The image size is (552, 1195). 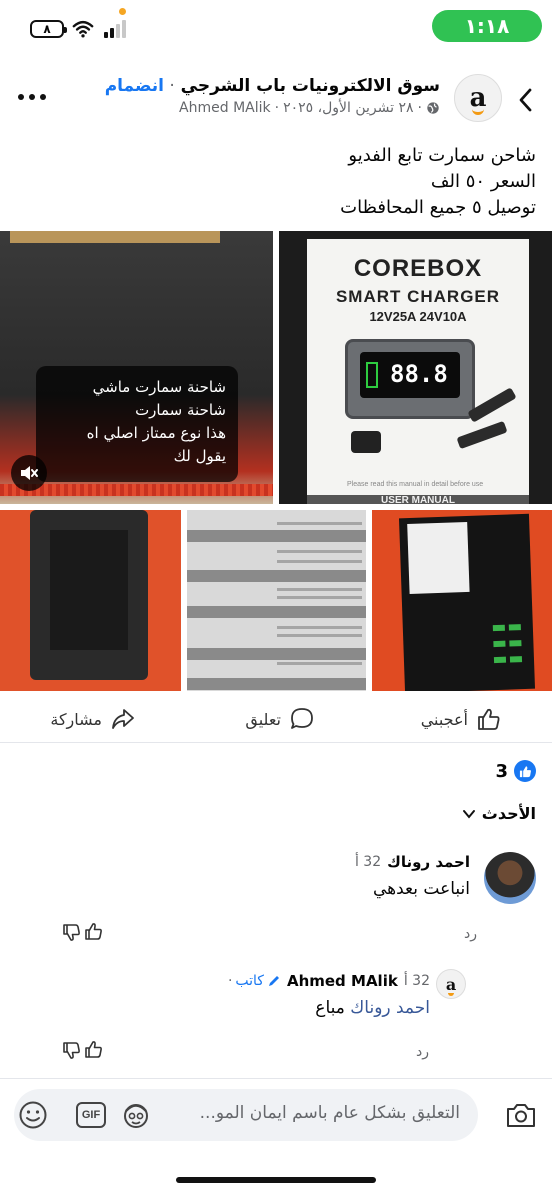 What do you see at coordinates (330, 1008) in the screenshot?
I see `comment-text-body: مباع` at bounding box center [330, 1008].